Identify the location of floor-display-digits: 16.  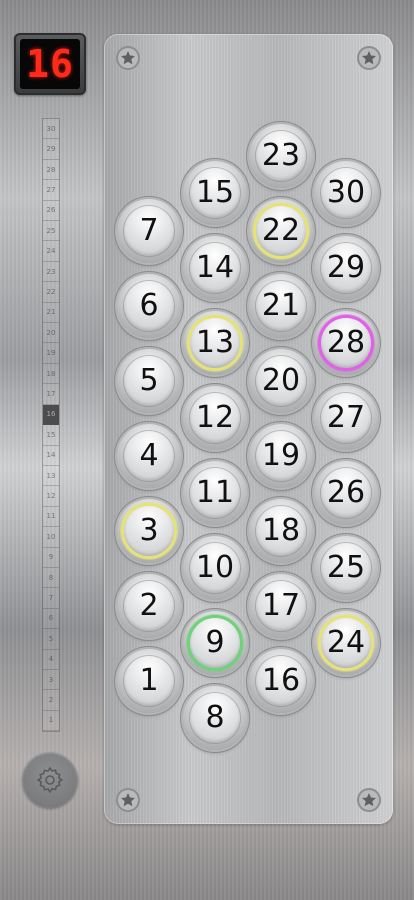
(50, 64).